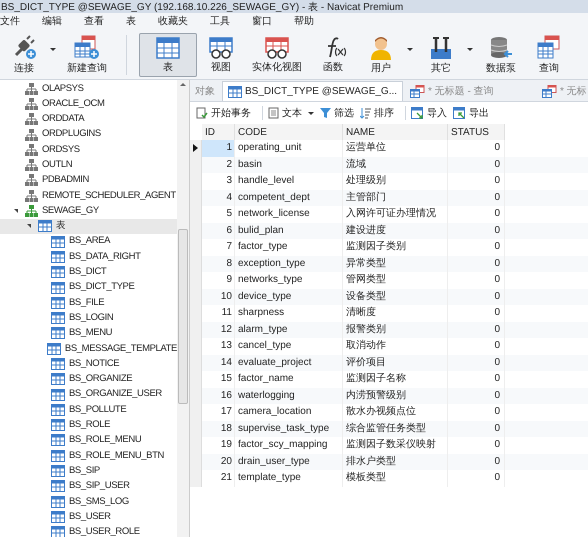 The image size is (588, 537). Describe the element at coordinates (218, 148) in the screenshot. I see `table-cell: 1` at that location.